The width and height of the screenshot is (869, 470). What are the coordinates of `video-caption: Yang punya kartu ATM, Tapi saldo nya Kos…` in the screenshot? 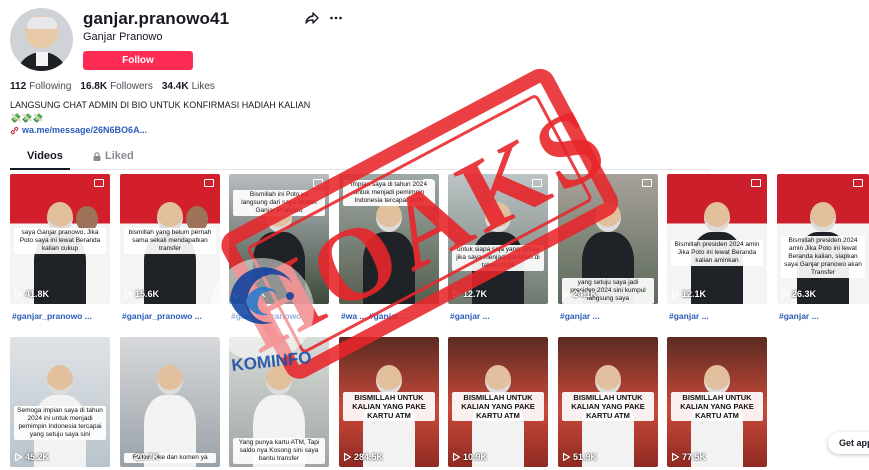 It's located at (279, 451).